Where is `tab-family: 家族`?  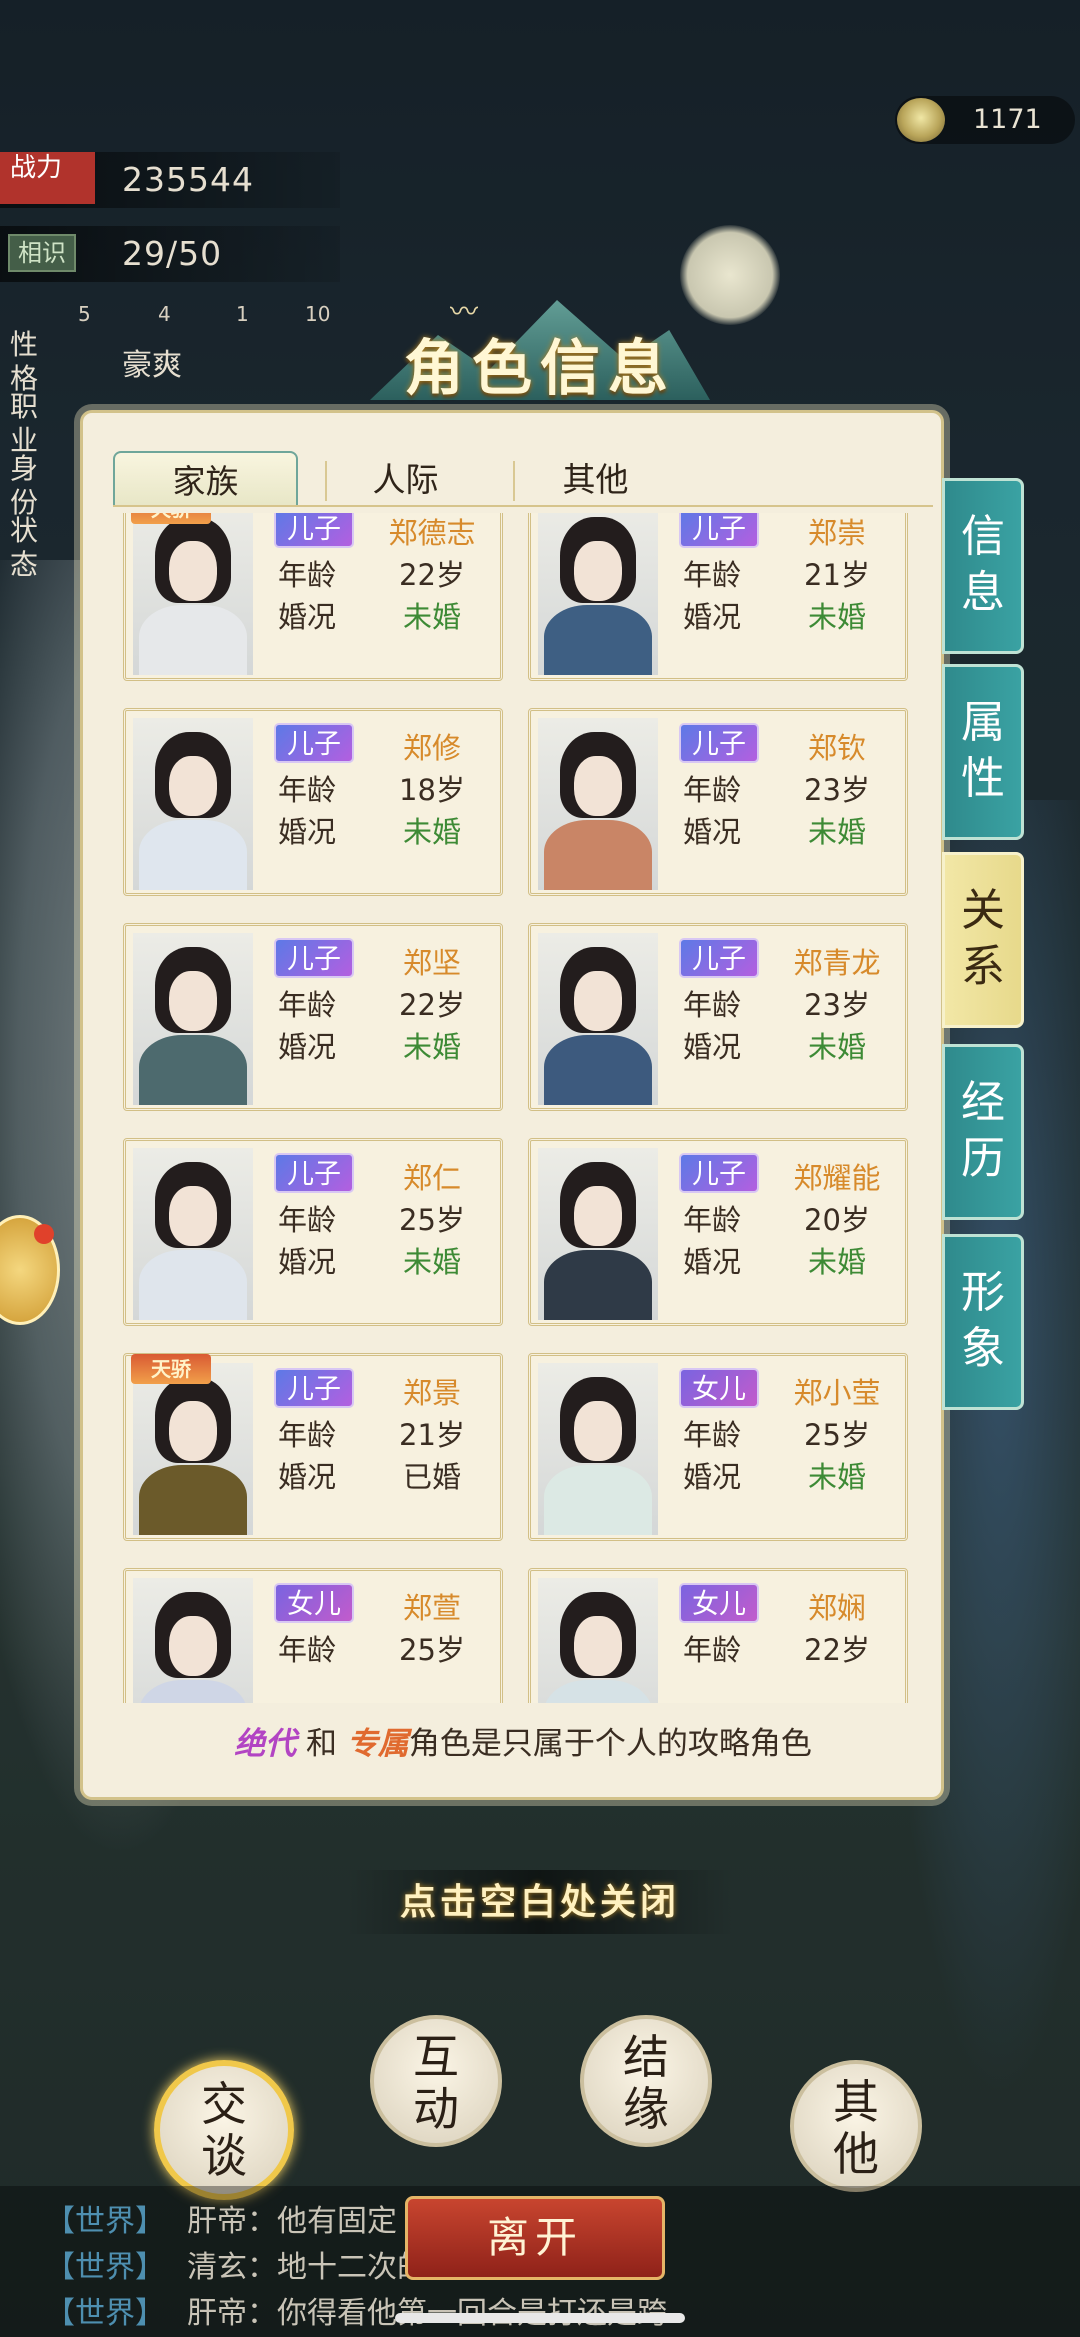 tab-family: 家族 is located at coordinates (205, 479).